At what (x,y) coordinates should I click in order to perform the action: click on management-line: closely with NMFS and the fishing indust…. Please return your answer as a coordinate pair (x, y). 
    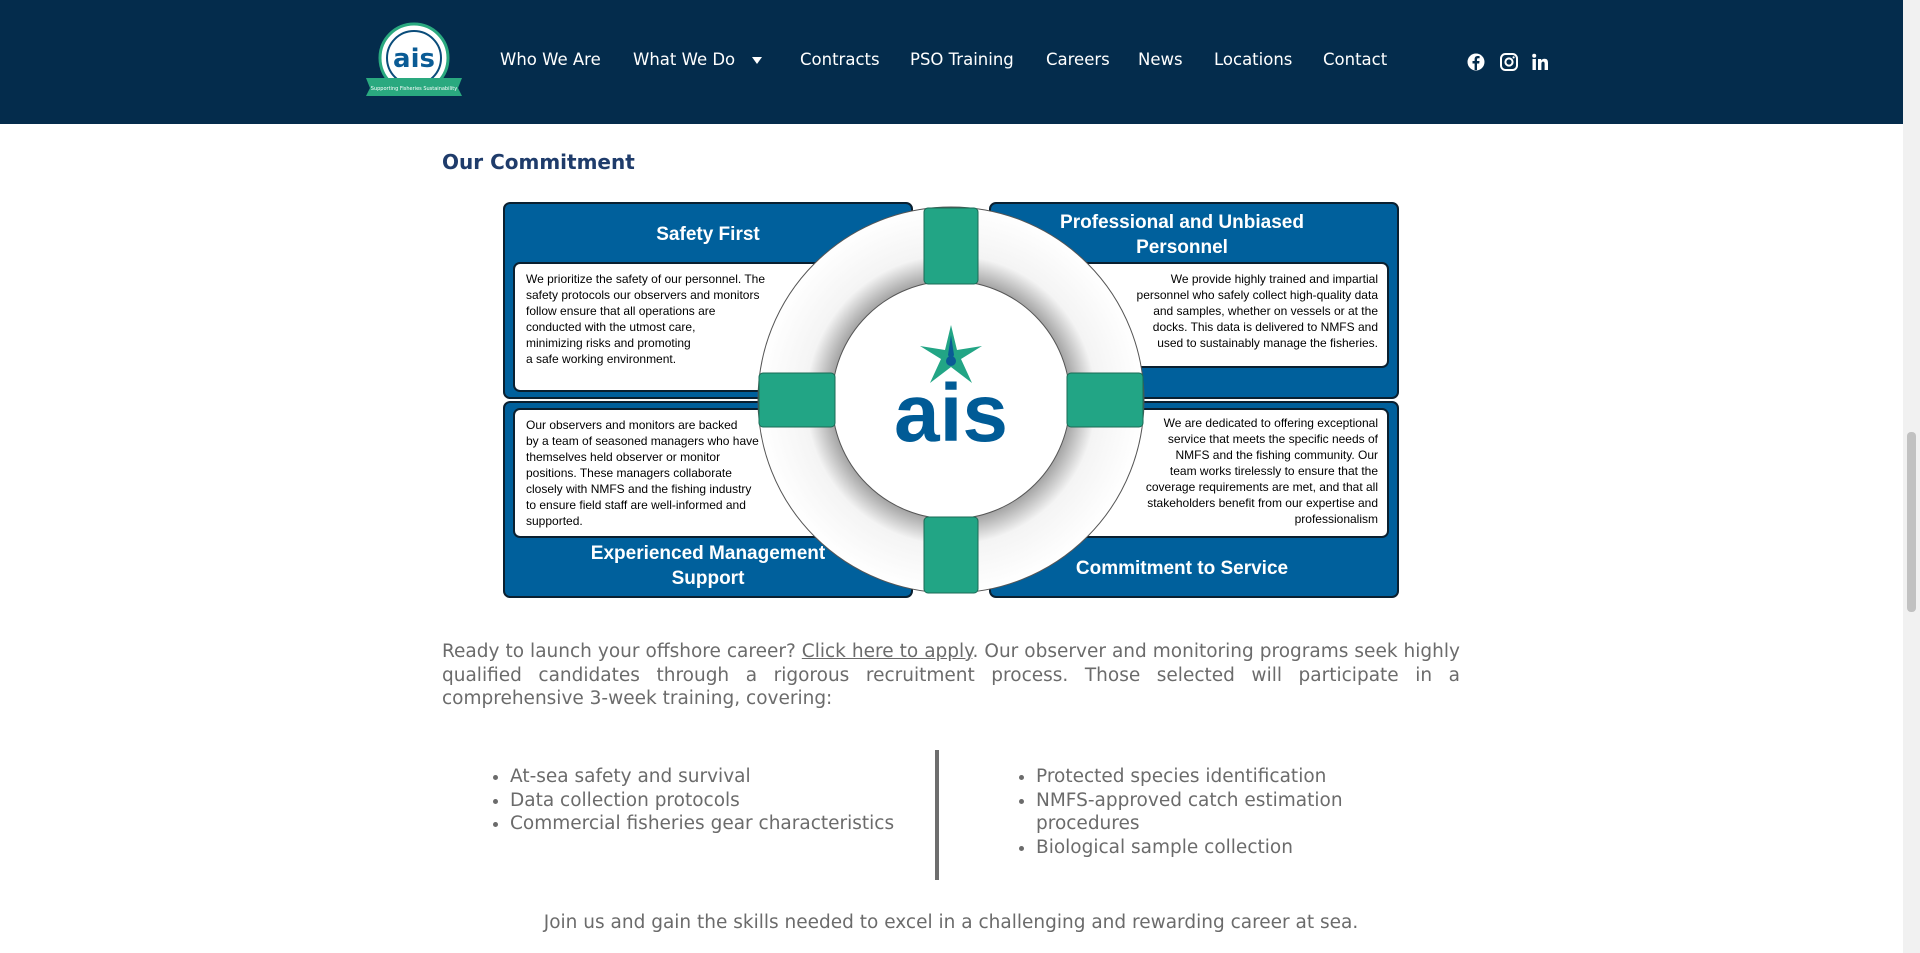
    Looking at the image, I should click on (638, 489).